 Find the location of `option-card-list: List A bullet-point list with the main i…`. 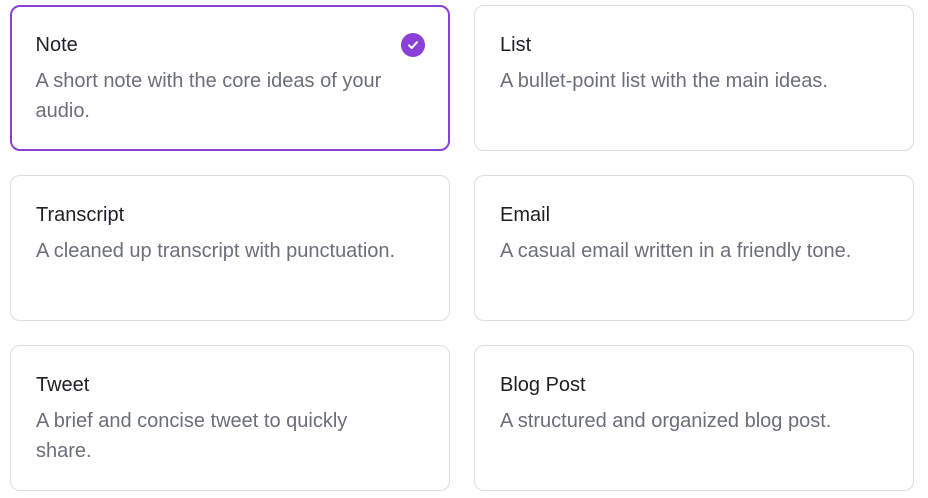

option-card-list: List A bullet-point list with the main i… is located at coordinates (694, 78).